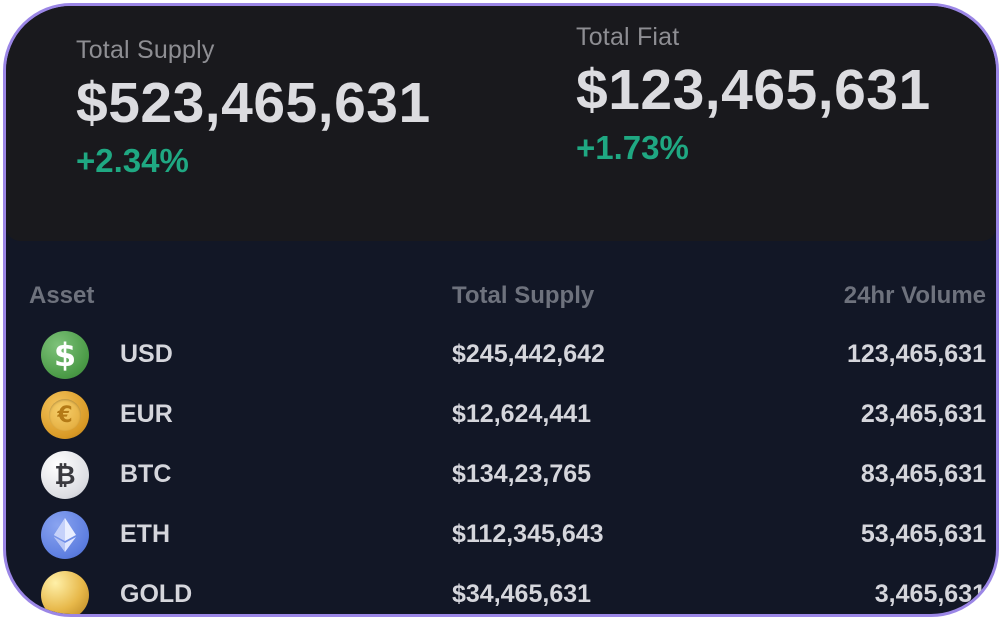  Describe the element at coordinates (65, 355) in the screenshot. I see `usd-dollar-icon: $` at that location.